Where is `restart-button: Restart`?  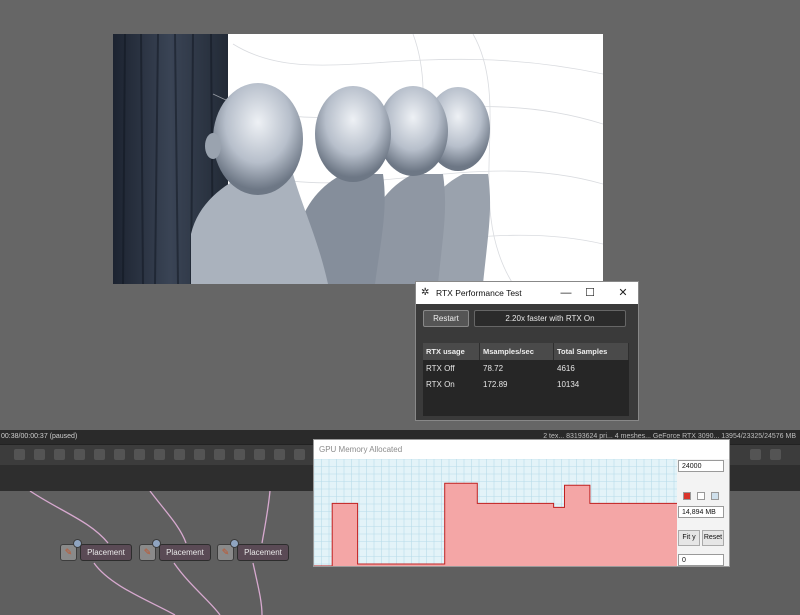
restart-button: Restart is located at coordinates (446, 318).